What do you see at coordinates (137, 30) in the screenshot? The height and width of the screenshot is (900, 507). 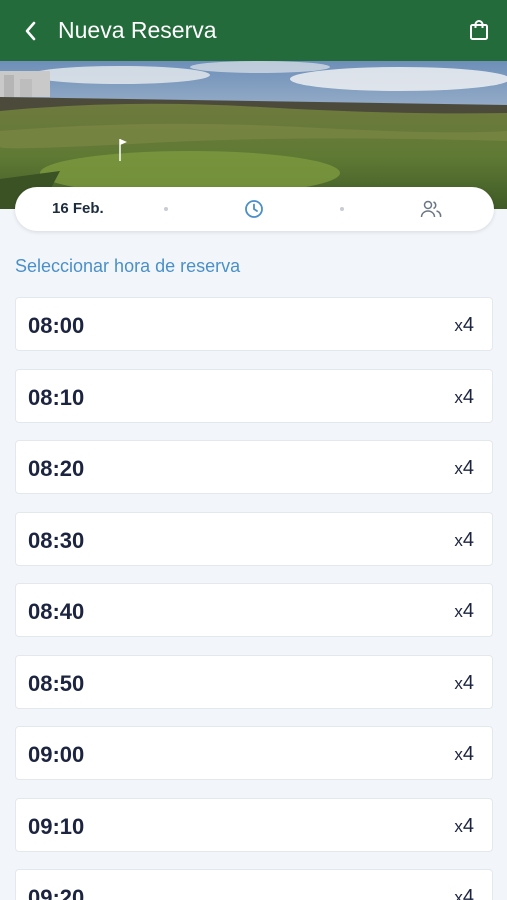 I see `page-title: Nueva Reserva` at bounding box center [137, 30].